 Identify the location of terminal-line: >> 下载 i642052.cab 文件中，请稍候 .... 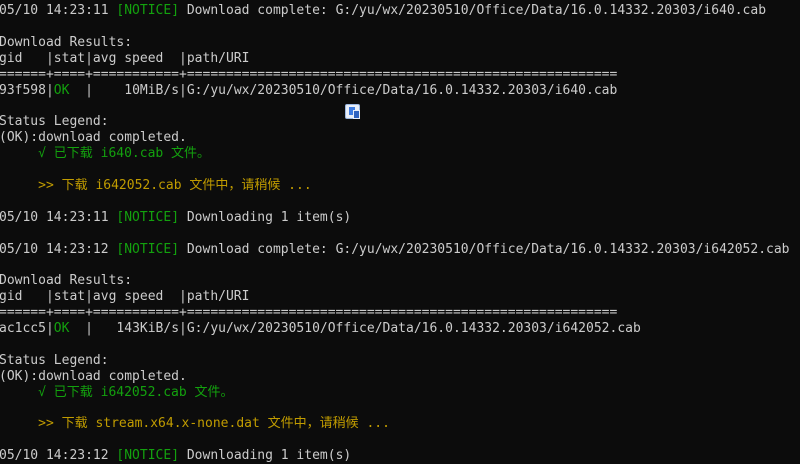
(400, 186).